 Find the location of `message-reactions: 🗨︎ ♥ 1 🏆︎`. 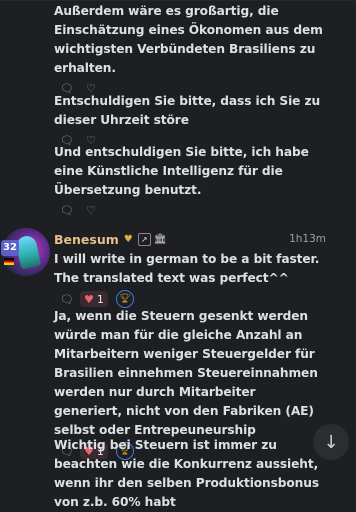

message-reactions: 🗨︎ ♥ 1 🏆︎ is located at coordinates (190, 299).